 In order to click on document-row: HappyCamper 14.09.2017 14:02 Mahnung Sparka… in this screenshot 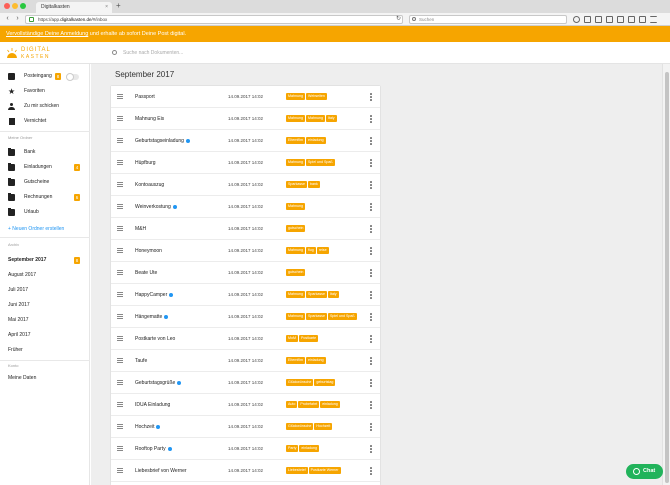, I will do `click(245, 295)`.